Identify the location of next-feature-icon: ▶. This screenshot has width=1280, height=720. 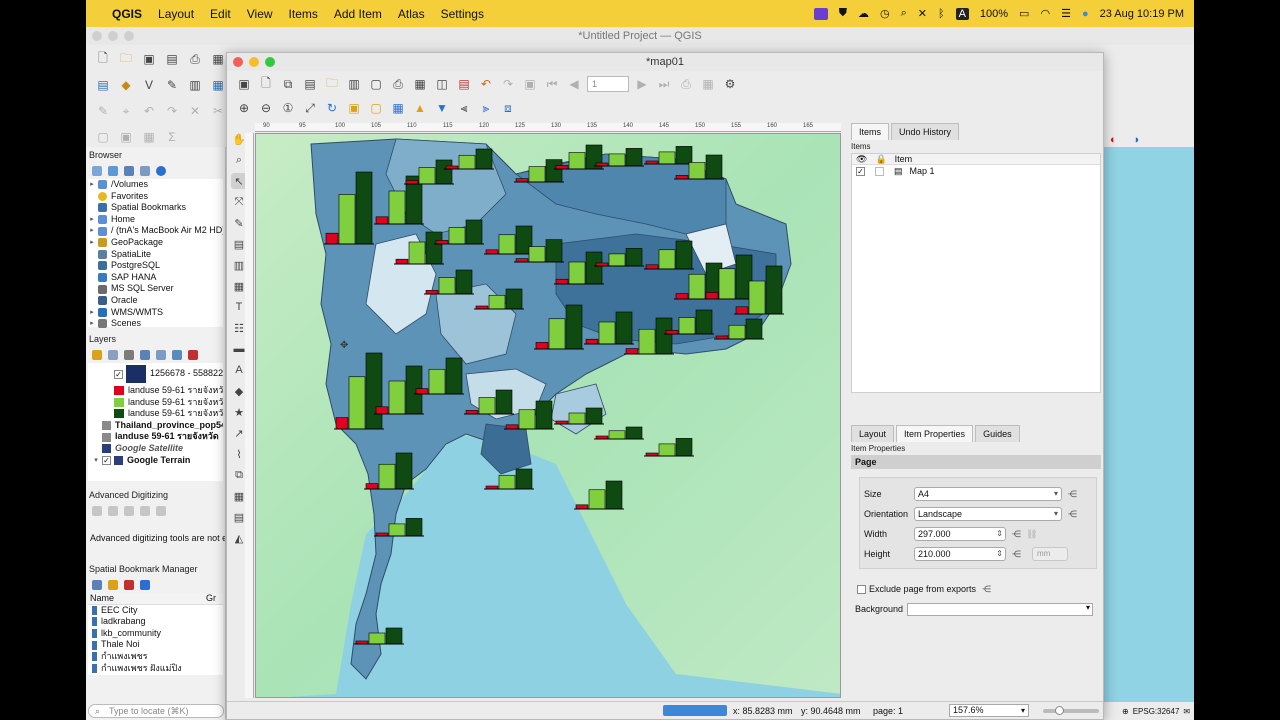
(642, 84).